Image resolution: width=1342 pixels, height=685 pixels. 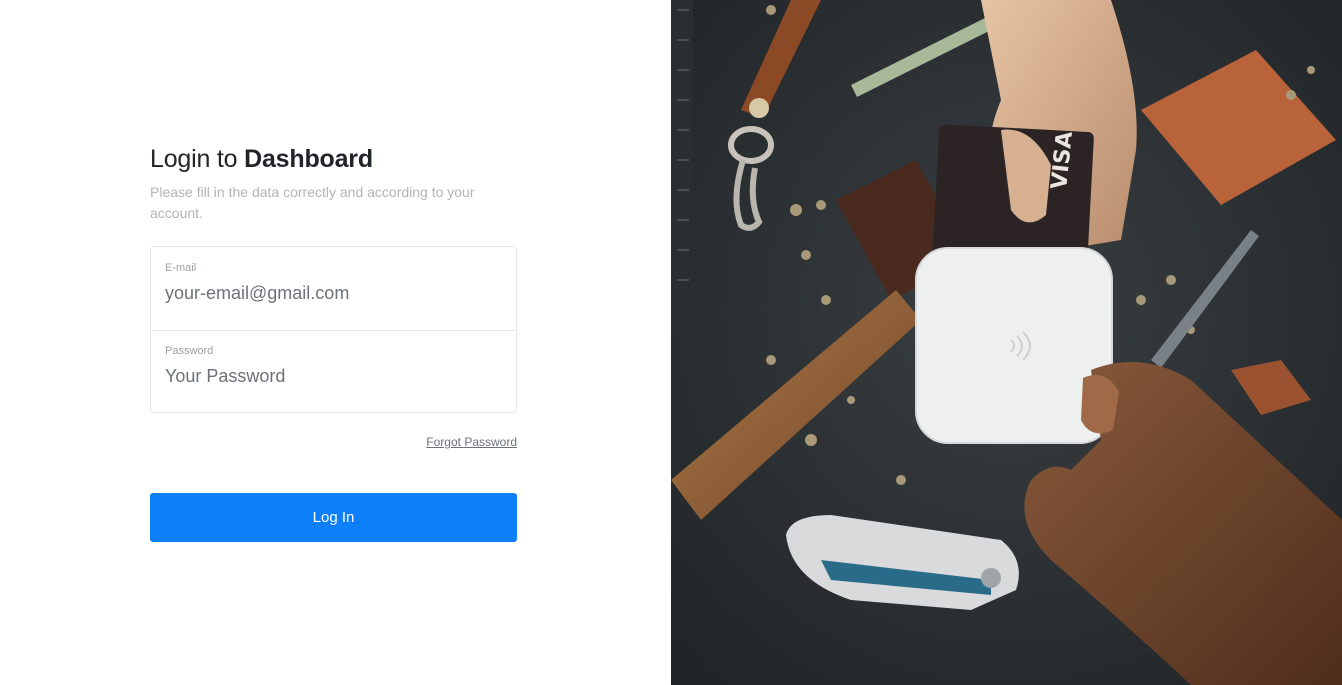 What do you see at coordinates (189, 351) in the screenshot?
I see `password-label: Password` at bounding box center [189, 351].